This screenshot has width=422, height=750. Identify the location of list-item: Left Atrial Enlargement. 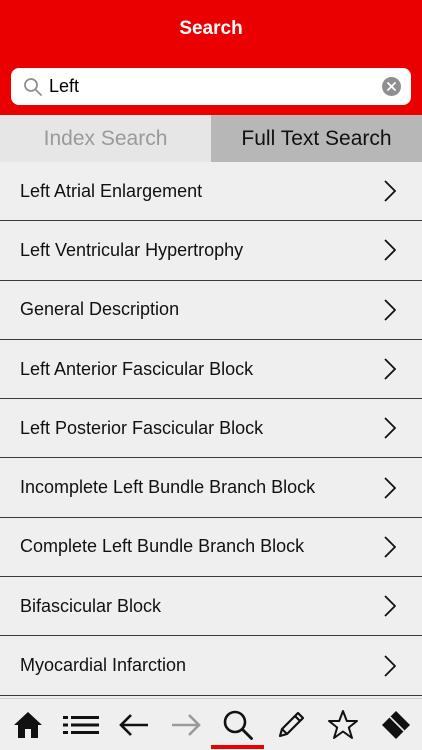
(211, 192).